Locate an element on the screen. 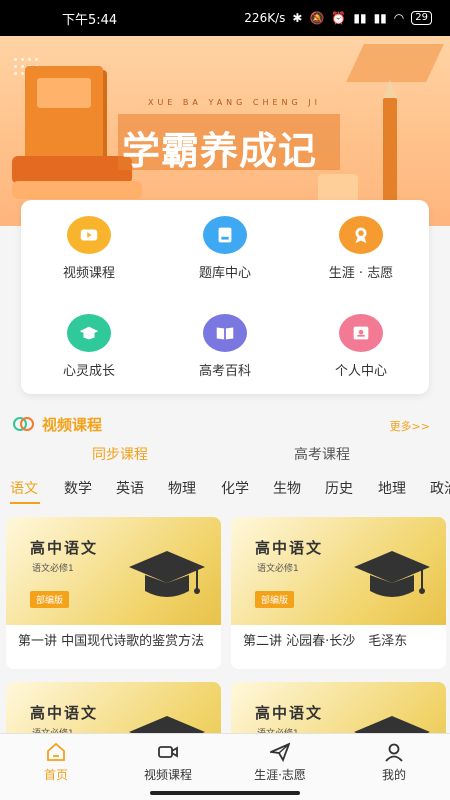 This screenshot has width=450, height=800. more-link: 更多>> is located at coordinates (410, 426).